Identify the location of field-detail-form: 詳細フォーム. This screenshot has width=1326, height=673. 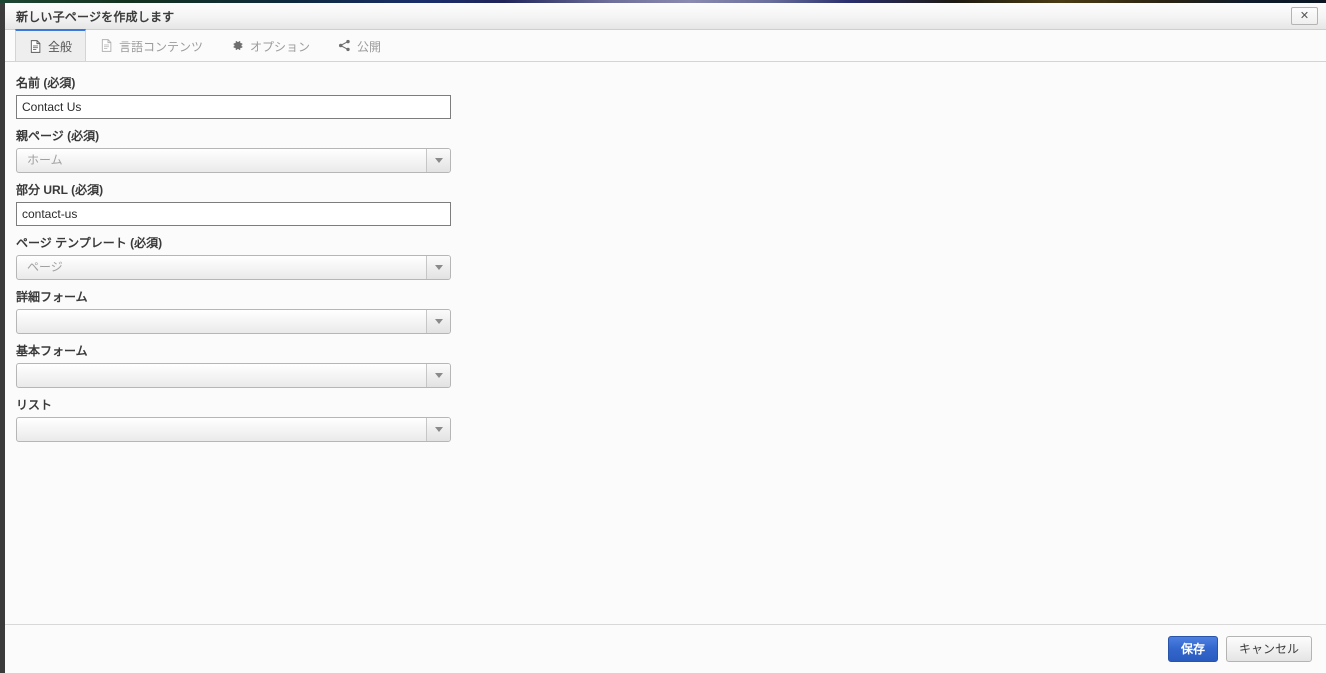
(233, 312).